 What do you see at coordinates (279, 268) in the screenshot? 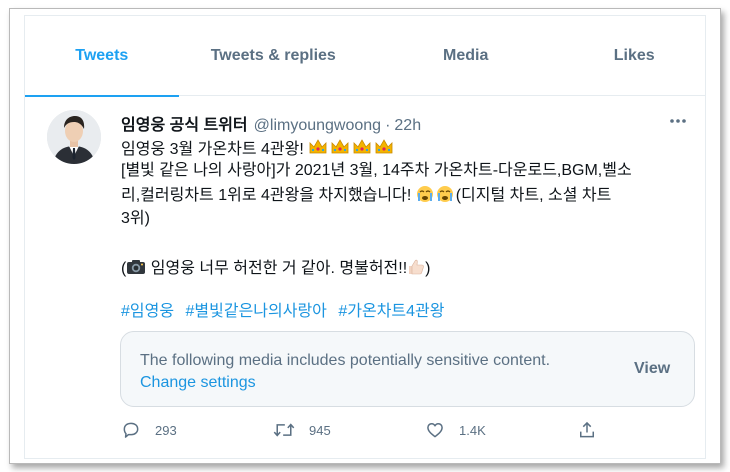
I see `tweet-text-5: 임영웅 너무 허전한 거 같아. 명불허전!!` at bounding box center [279, 268].